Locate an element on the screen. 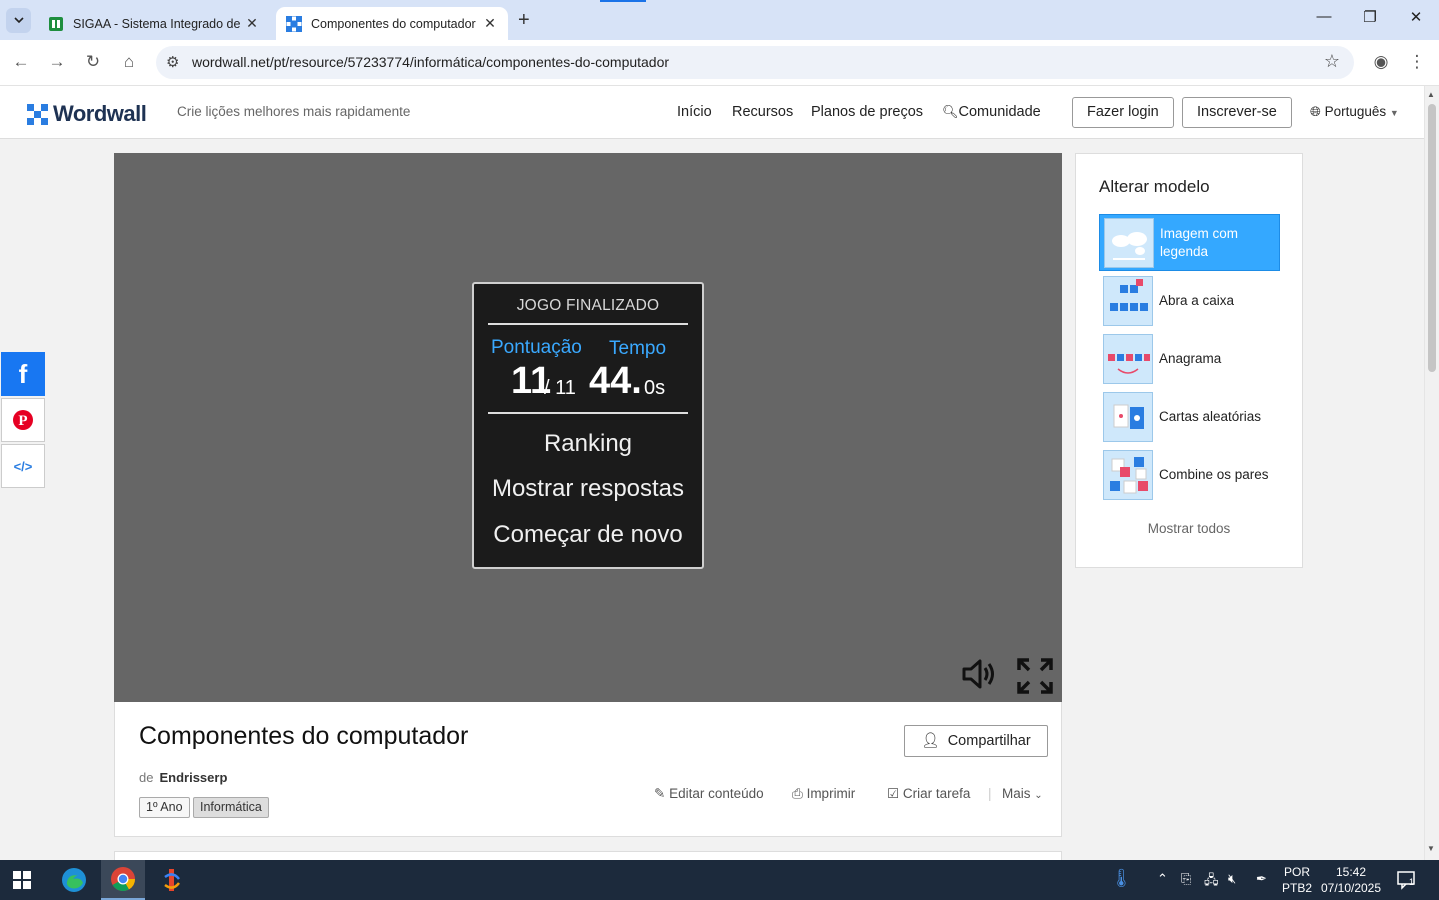 This screenshot has height=900, width=1439. clock: 15:42 07/10/2025 is located at coordinates (1351, 880).